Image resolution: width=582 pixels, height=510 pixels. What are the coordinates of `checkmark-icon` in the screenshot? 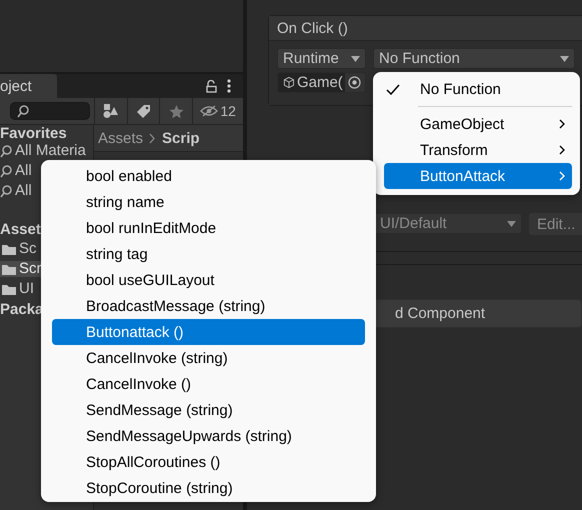 It's located at (393, 89).